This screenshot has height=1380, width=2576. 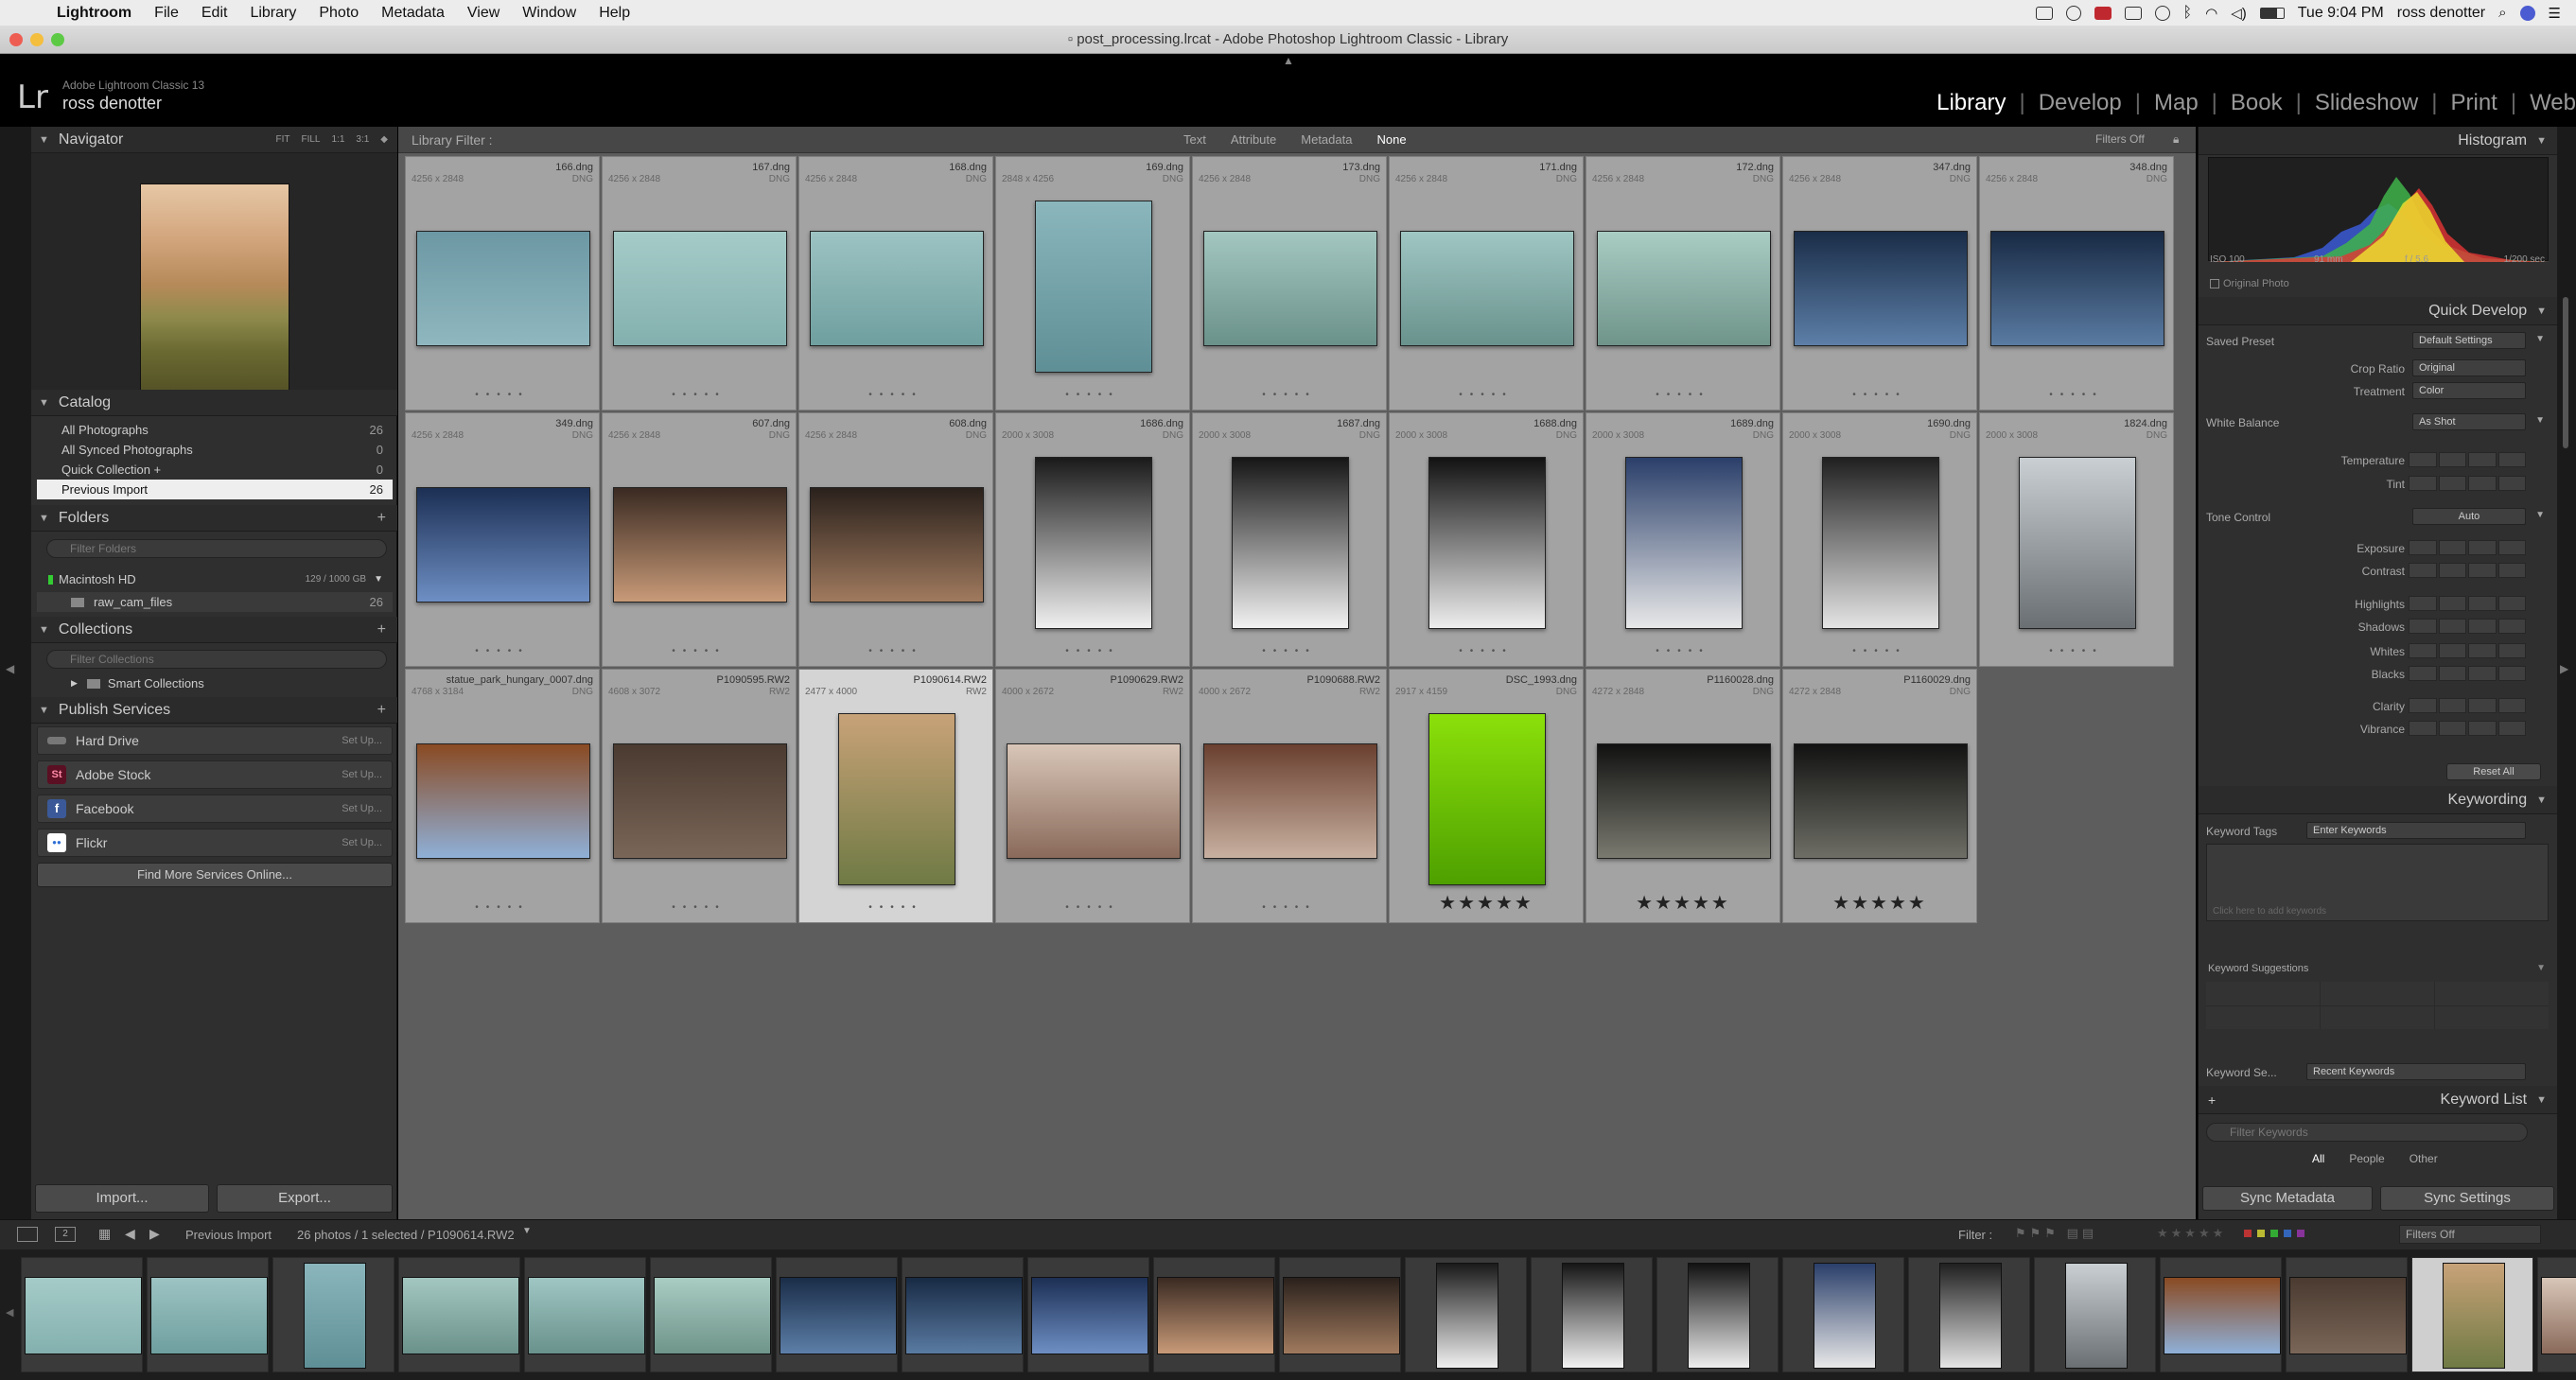 I want to click on add-keyword-icon: +, so click(x=2212, y=1100).